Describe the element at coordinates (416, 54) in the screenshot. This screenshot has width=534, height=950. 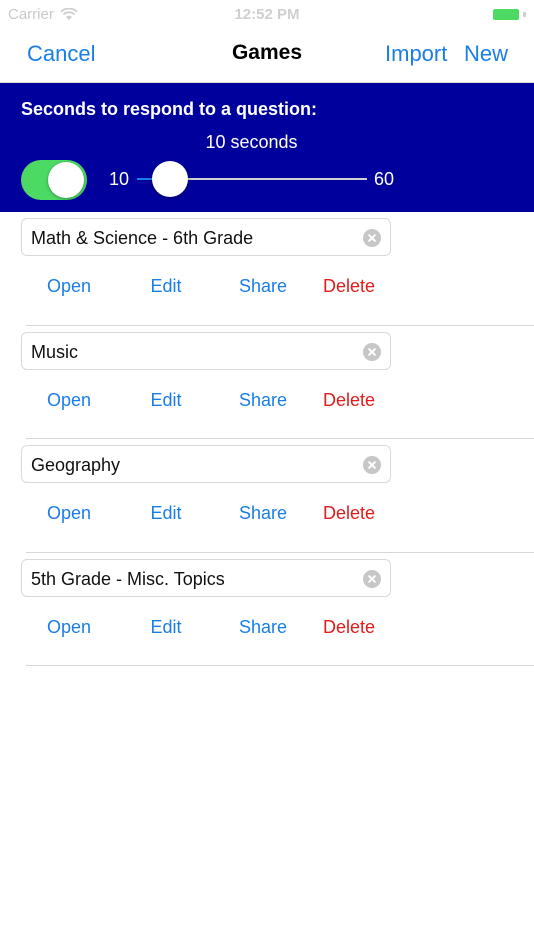
I see `import-button: Import` at that location.